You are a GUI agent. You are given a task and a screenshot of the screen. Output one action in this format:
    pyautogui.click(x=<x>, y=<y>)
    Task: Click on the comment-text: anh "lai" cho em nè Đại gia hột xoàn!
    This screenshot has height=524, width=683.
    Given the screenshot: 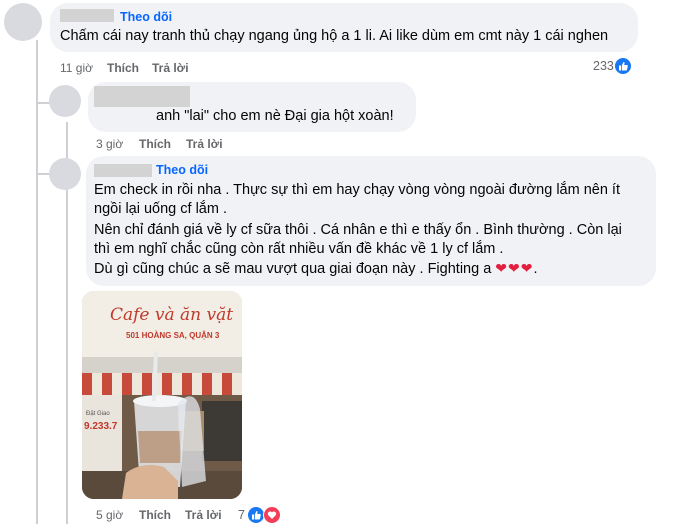 What is the action you would take?
    pyautogui.click(x=275, y=116)
    